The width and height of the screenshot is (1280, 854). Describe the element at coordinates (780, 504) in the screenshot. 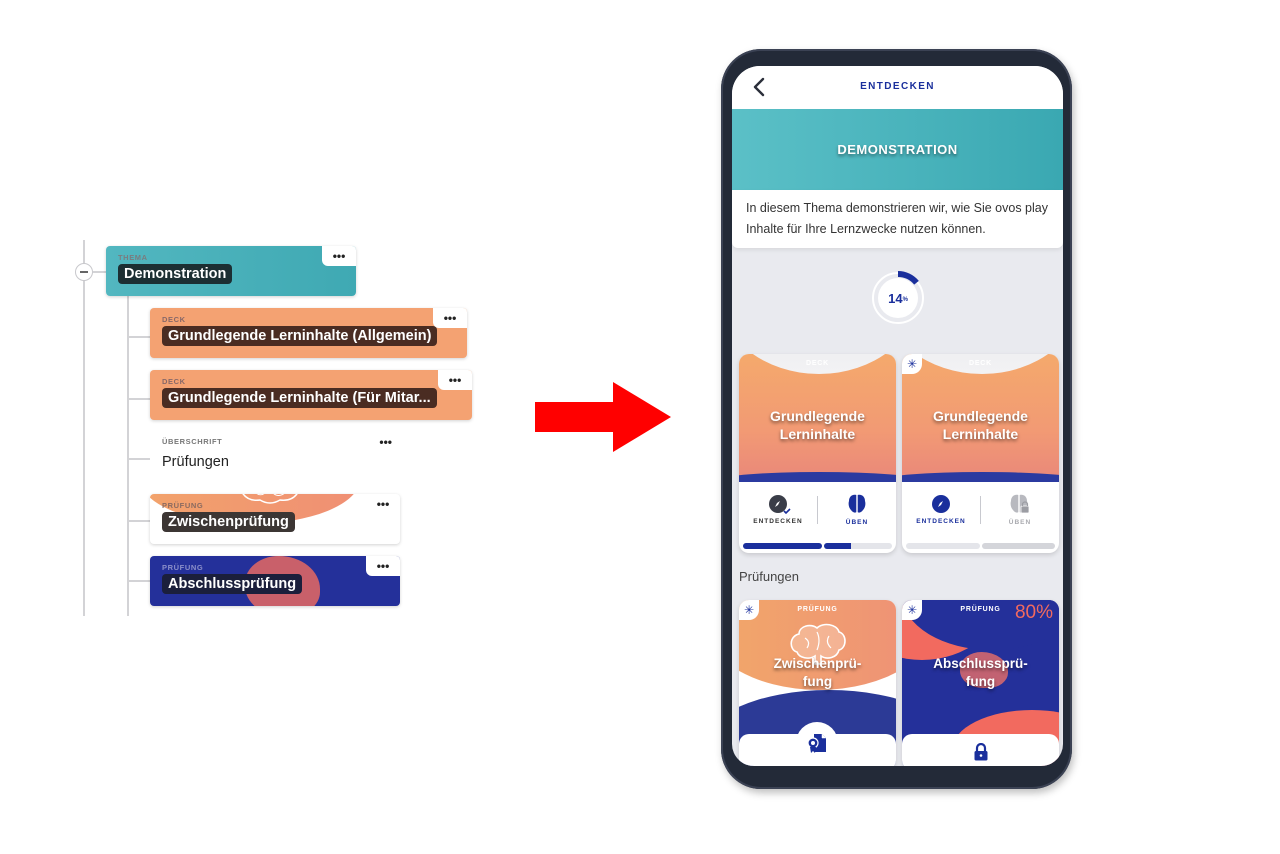

I see `compass-check-icon` at that location.